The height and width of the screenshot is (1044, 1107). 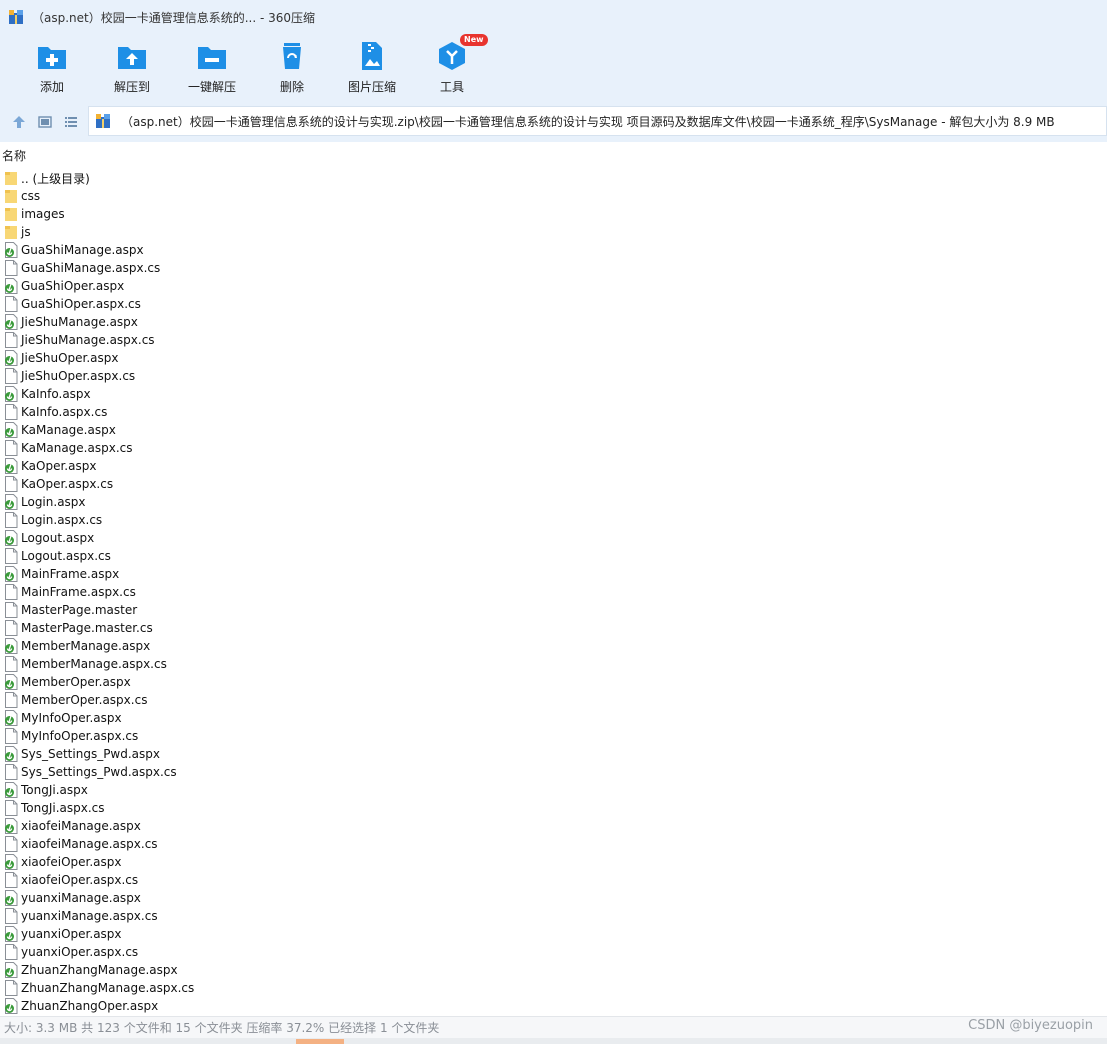 What do you see at coordinates (553, 232) in the screenshot?
I see `folder-row: js` at bounding box center [553, 232].